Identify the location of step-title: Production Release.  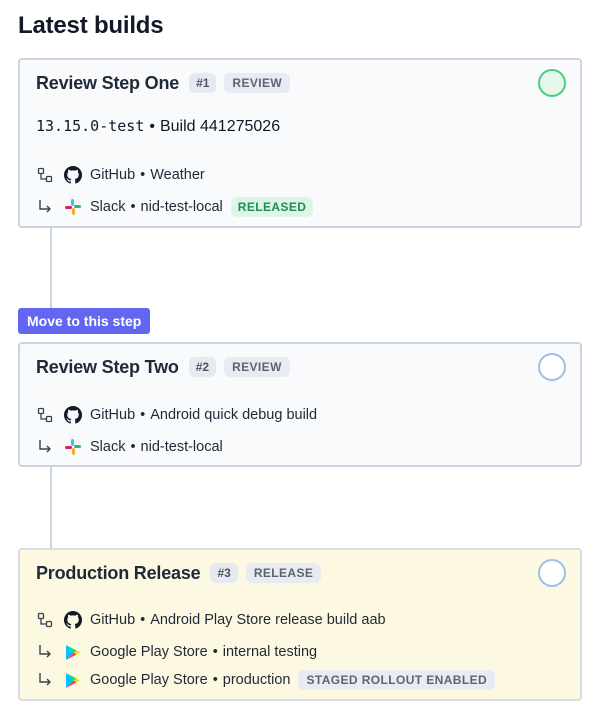
(118, 572).